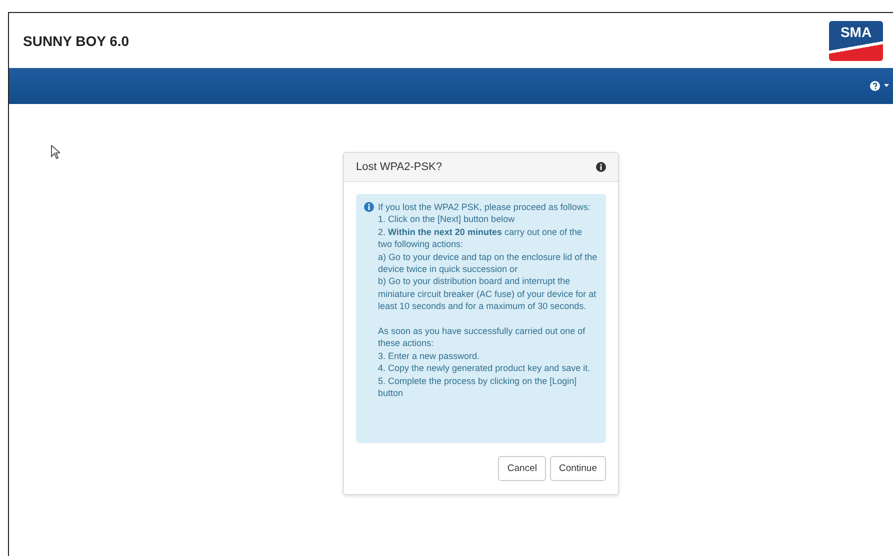 The width and height of the screenshot is (893, 556). What do you see at coordinates (55, 152) in the screenshot?
I see `cursor-icon` at bounding box center [55, 152].